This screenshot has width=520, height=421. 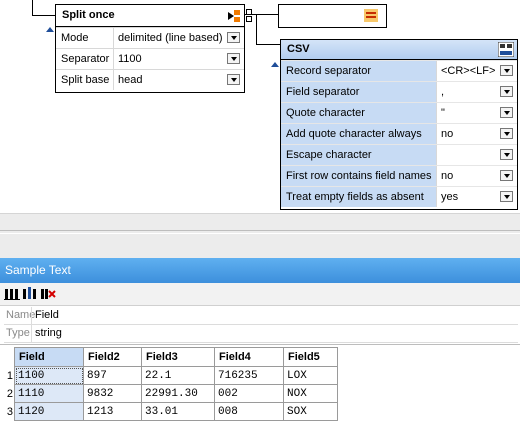 What do you see at coordinates (358, 71) in the screenshot?
I see `property-label: Record separator` at bounding box center [358, 71].